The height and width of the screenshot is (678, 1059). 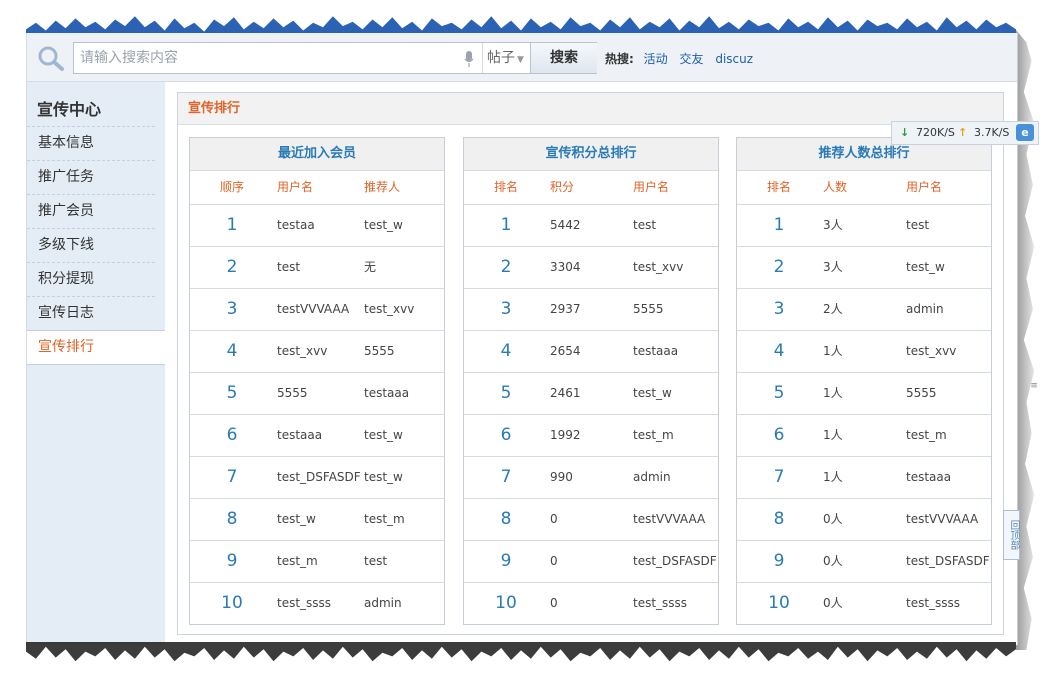 What do you see at coordinates (864, 268) in the screenshot?
I see `table-row: 2 3人 test_w` at bounding box center [864, 268].